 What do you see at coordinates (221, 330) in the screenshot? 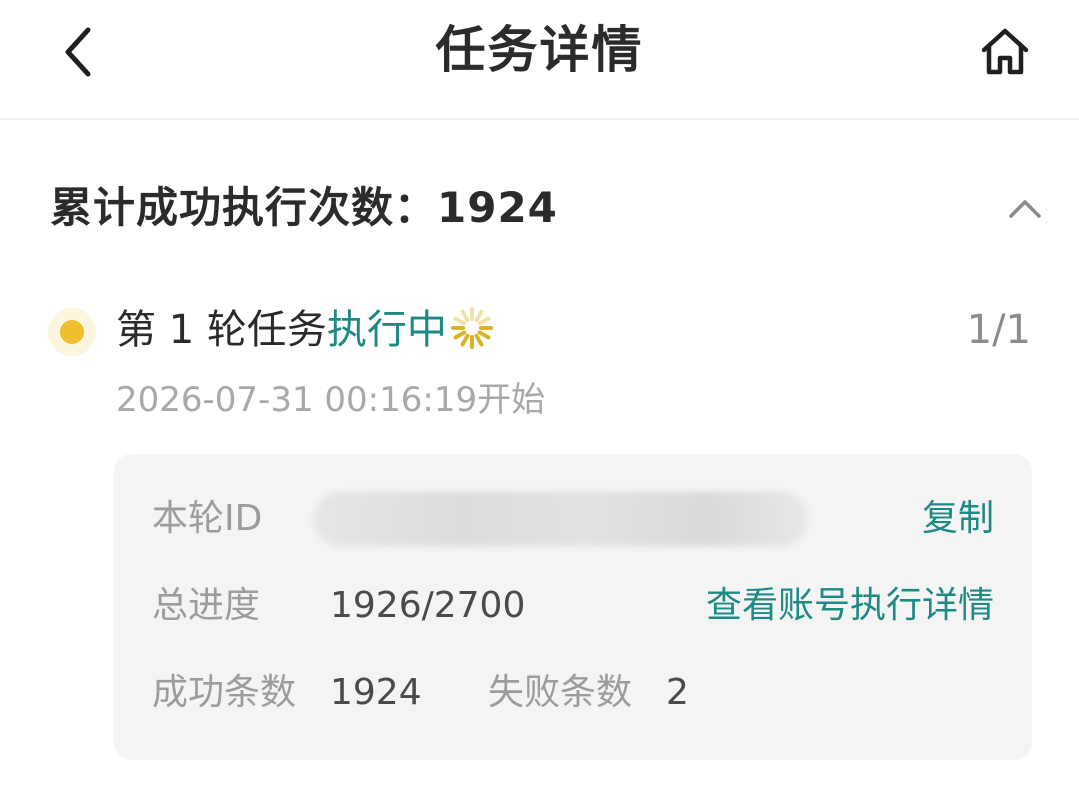
I see `round-title-prefix: 第 1 轮任务` at bounding box center [221, 330].